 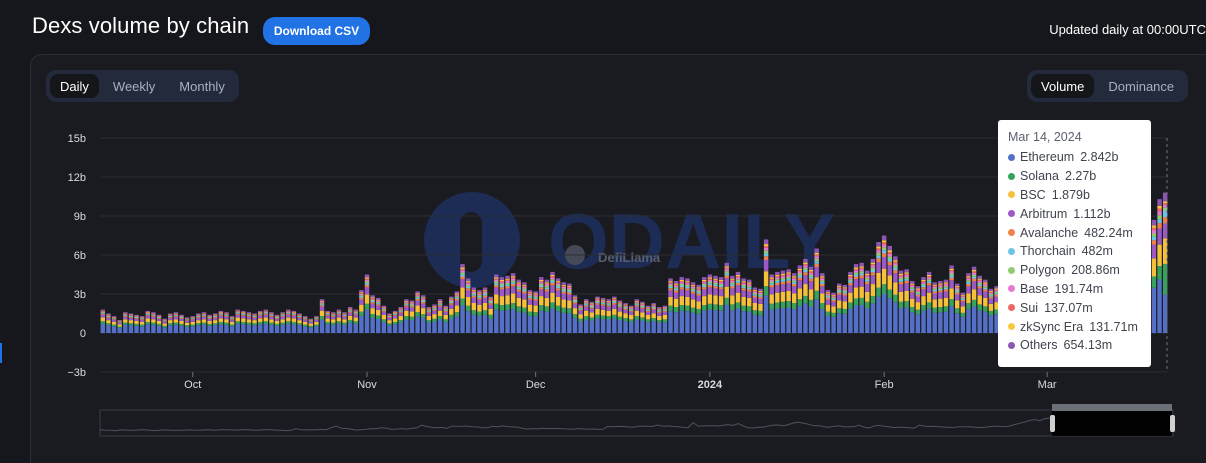 I want to click on brush-selection, so click(x=1112, y=423).